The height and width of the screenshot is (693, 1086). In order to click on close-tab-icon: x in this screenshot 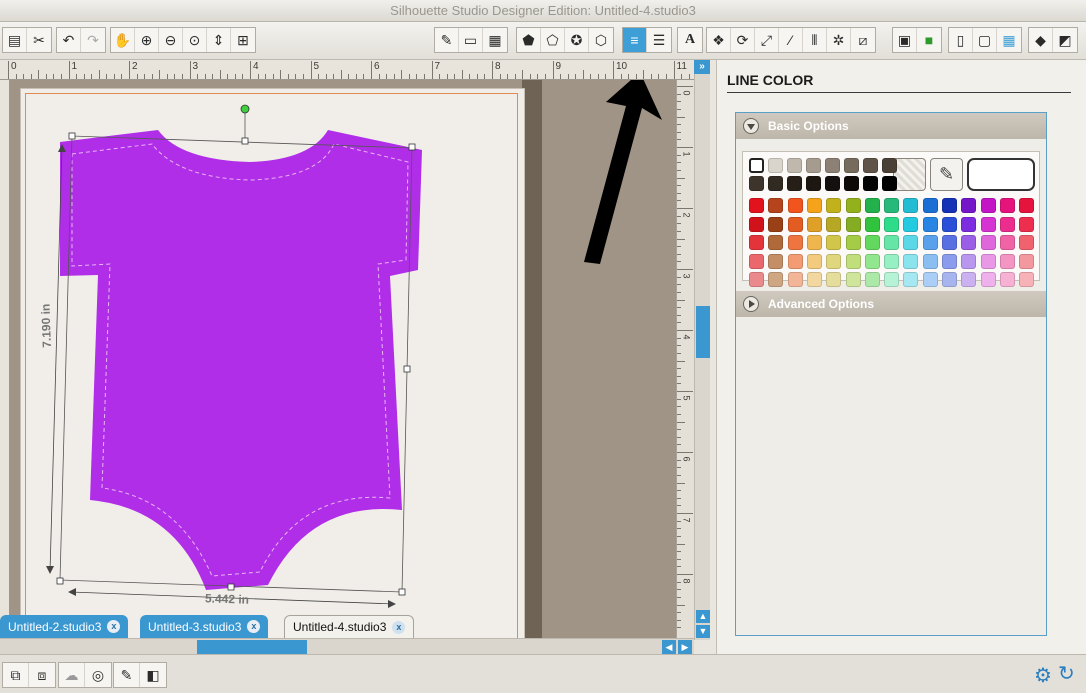, I will do `click(114, 626)`.